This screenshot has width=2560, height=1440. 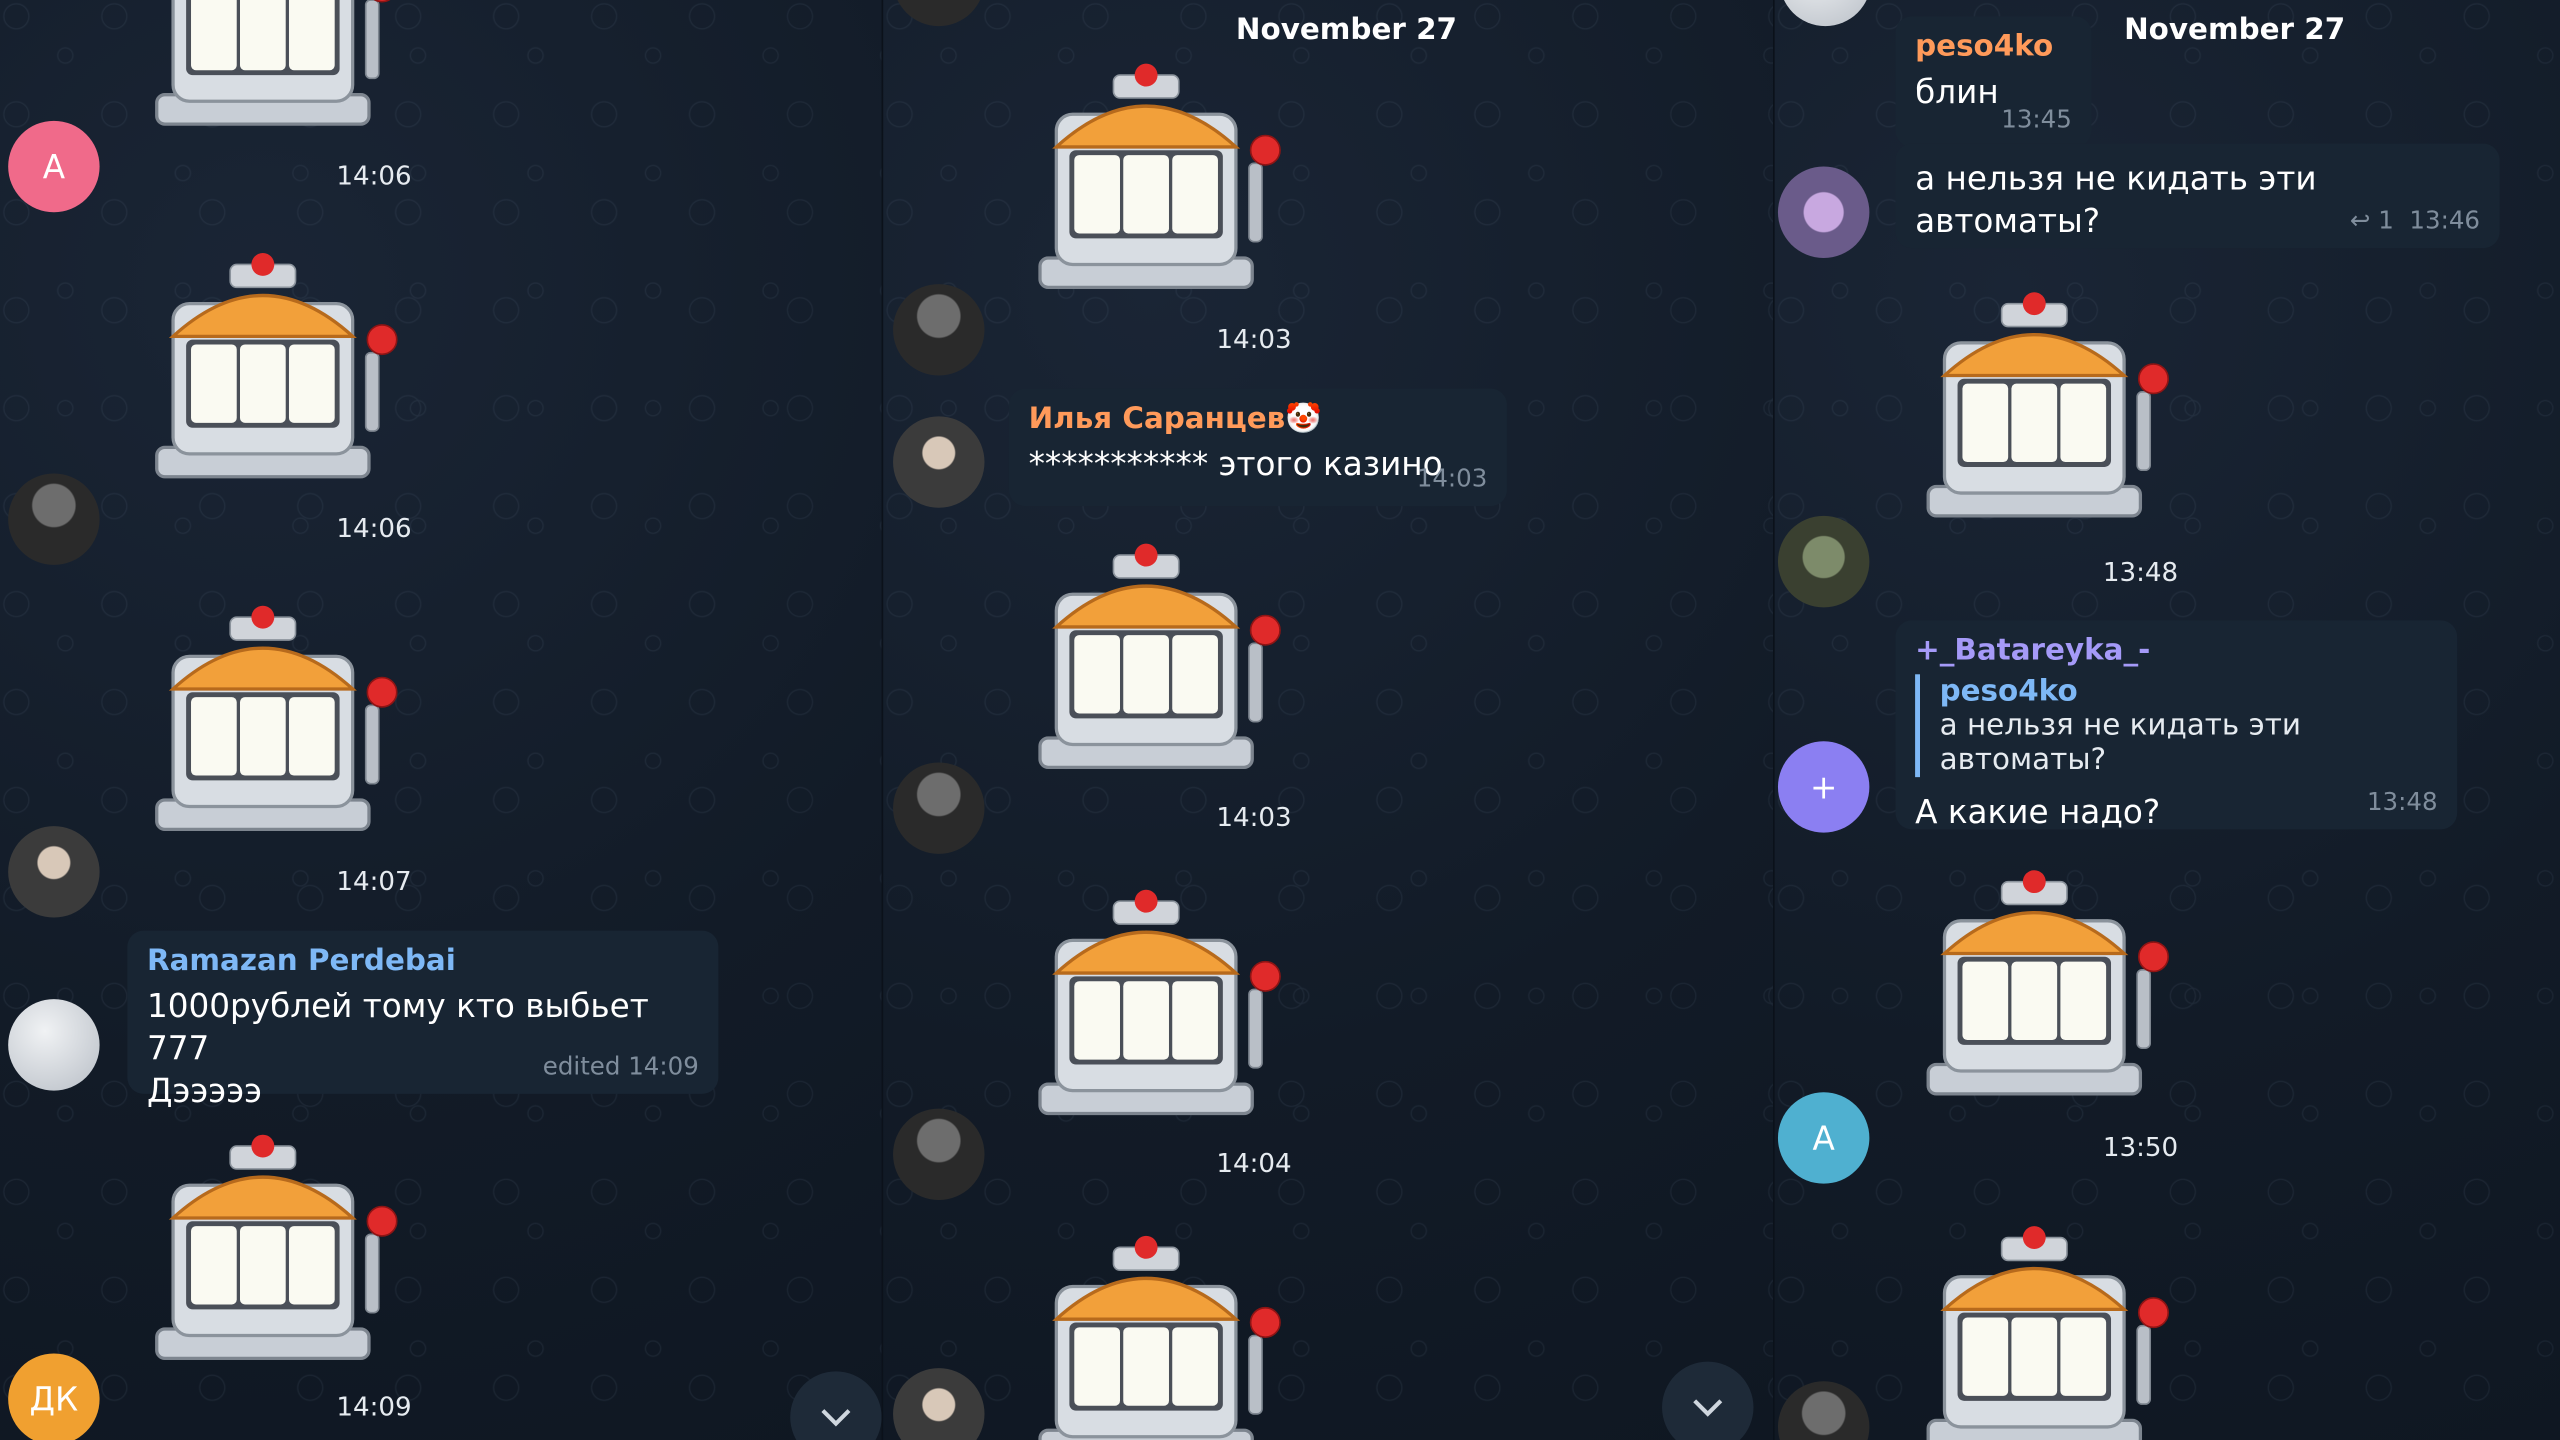 What do you see at coordinates (1993, 46) in the screenshot?
I see `message-author: peso4ko` at bounding box center [1993, 46].